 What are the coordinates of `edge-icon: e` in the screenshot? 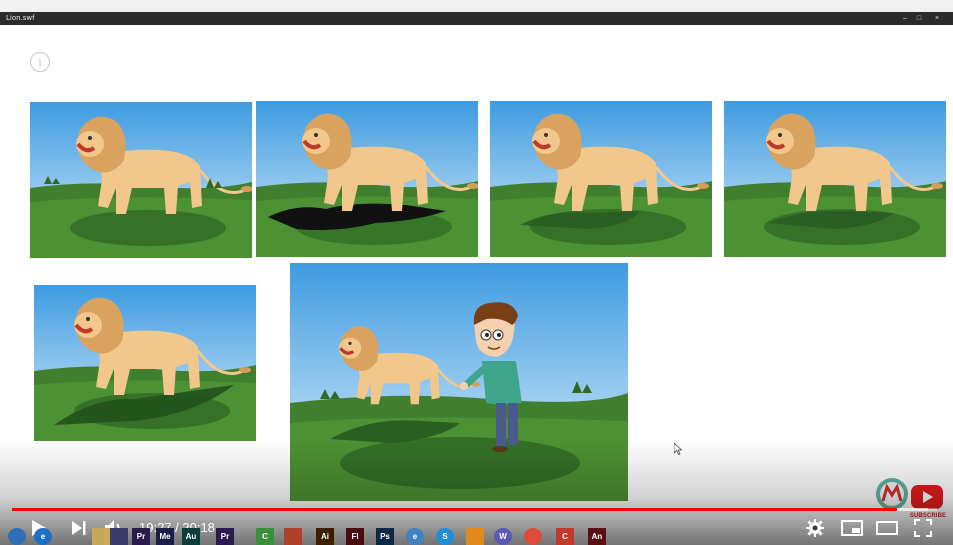 It's located at (415, 536).